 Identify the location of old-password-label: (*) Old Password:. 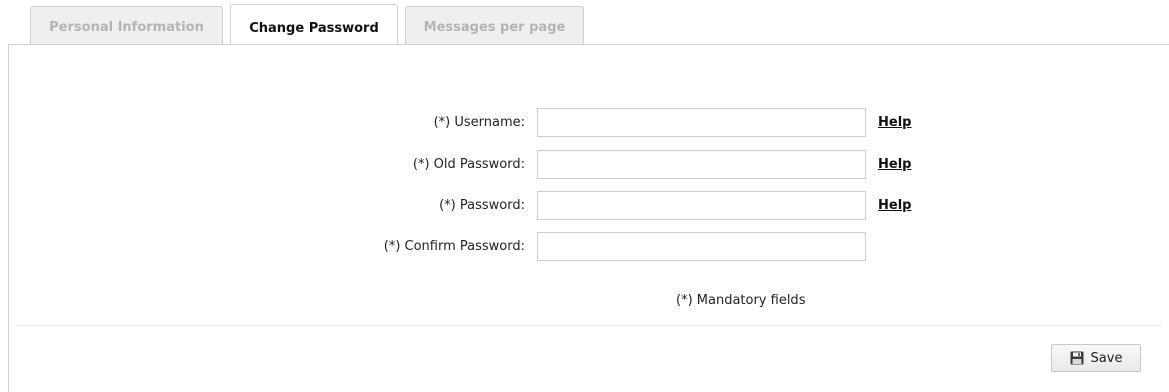
(468, 164).